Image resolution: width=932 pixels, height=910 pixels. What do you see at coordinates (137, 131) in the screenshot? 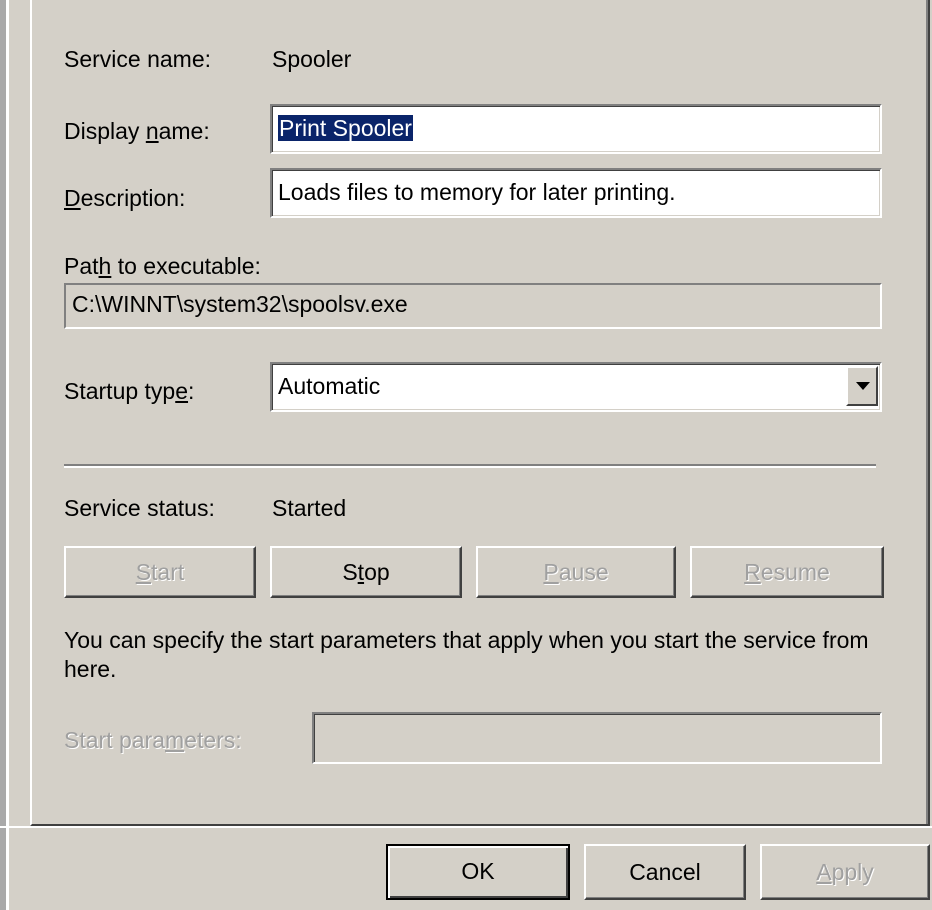
I see `display-name-label: Display name:` at bounding box center [137, 131].